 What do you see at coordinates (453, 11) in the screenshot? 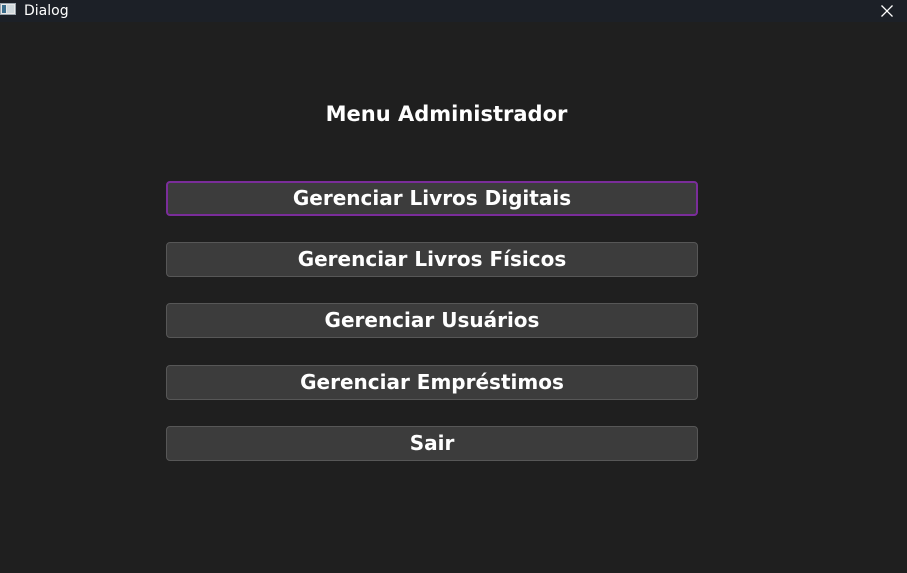
I see `title-bar: Dialog` at bounding box center [453, 11].